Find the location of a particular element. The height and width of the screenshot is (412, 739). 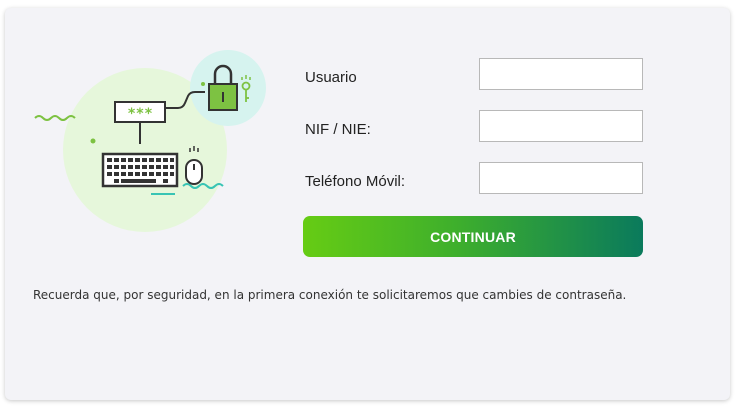

telefono-movil-input is located at coordinates (561, 178).